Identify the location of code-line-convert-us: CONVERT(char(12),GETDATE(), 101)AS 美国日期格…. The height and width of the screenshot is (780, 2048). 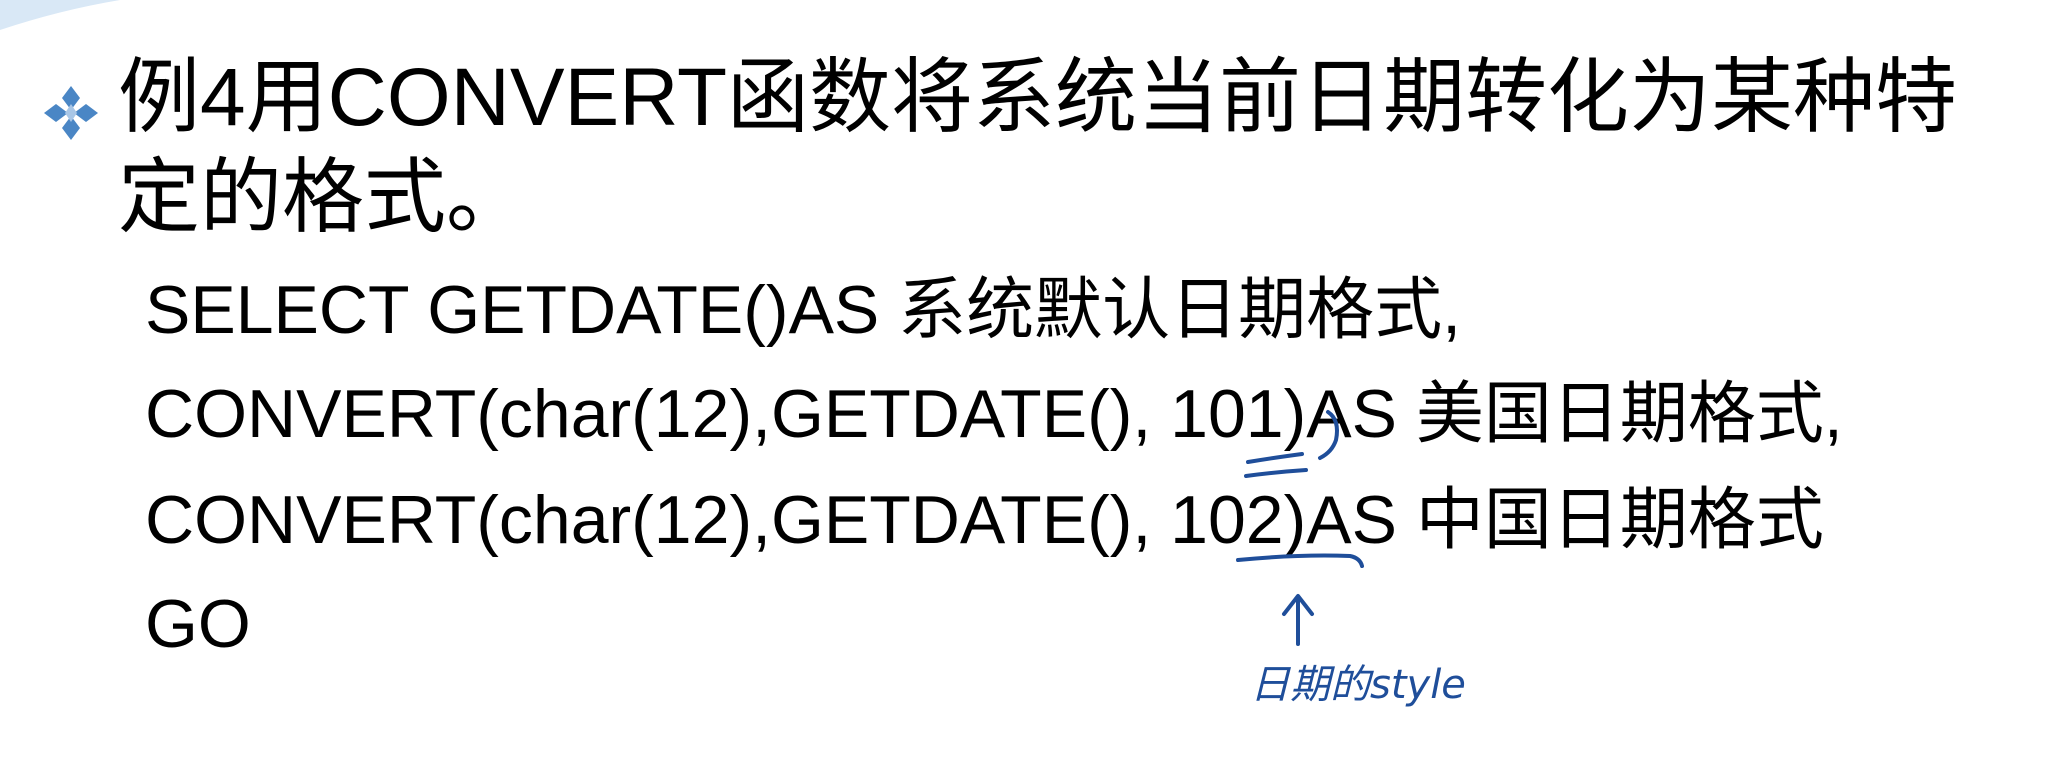
(994, 414).